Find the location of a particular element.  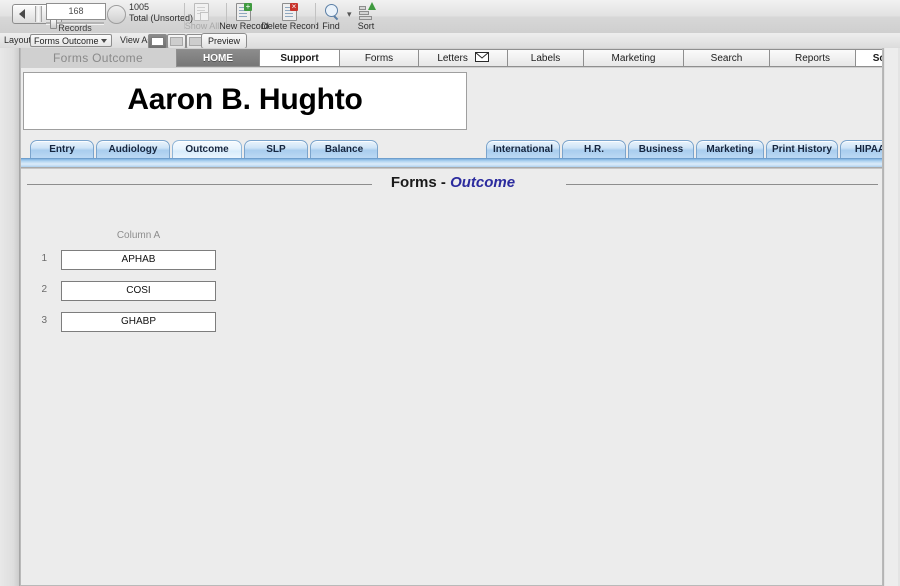

pie-chart-icon is located at coordinates (116, 14).